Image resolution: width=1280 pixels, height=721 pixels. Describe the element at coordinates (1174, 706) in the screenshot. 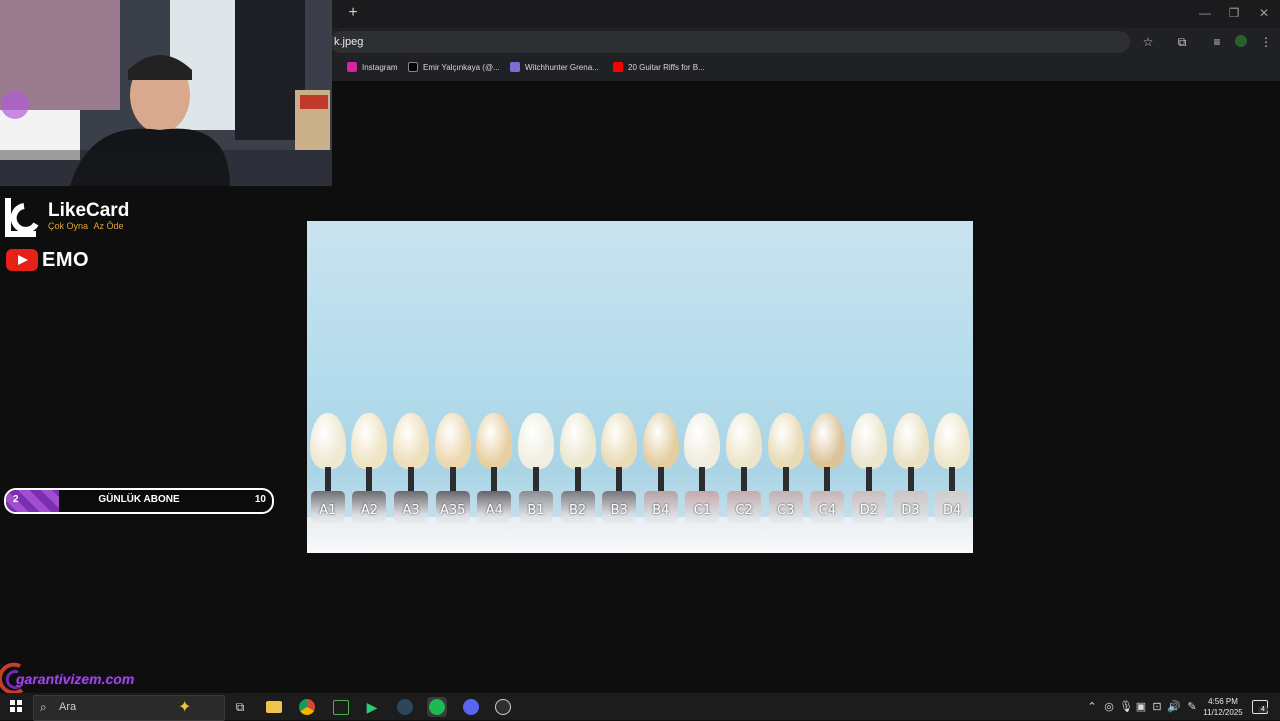

I see `volume-icon: 🔊` at that location.